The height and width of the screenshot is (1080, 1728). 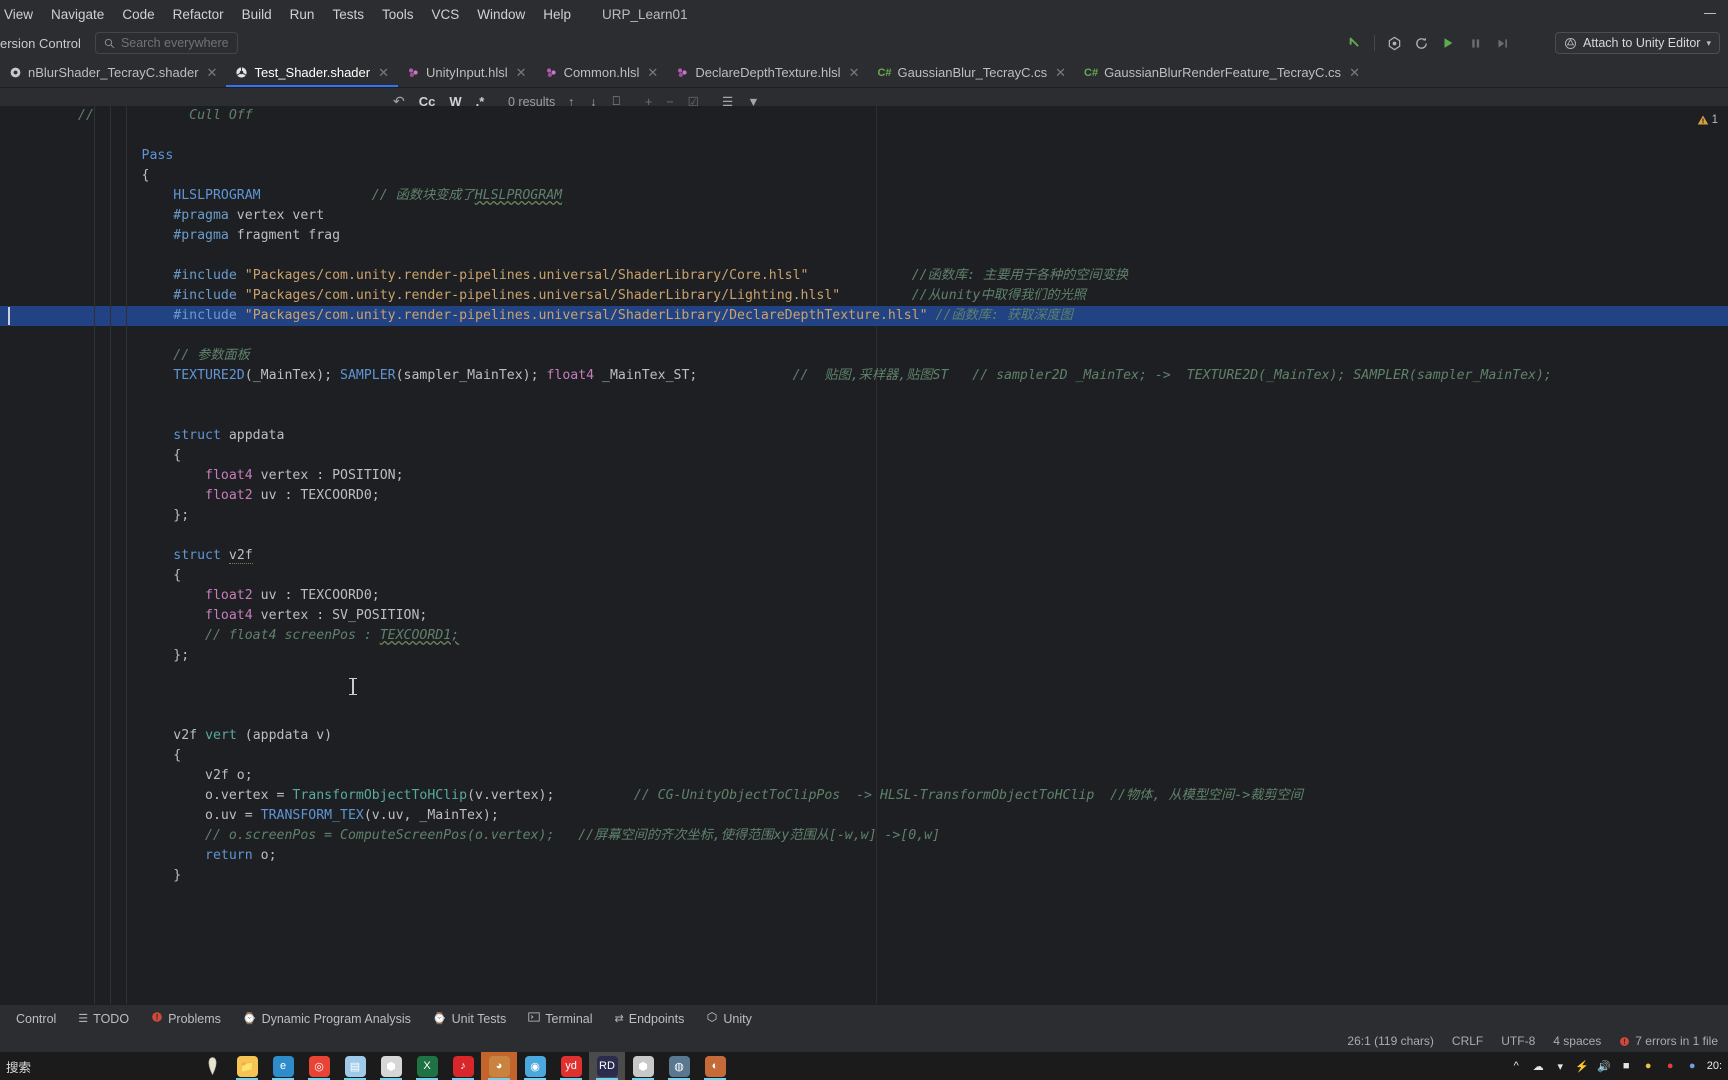 I want to click on menu-item-view: View, so click(x=21, y=14).